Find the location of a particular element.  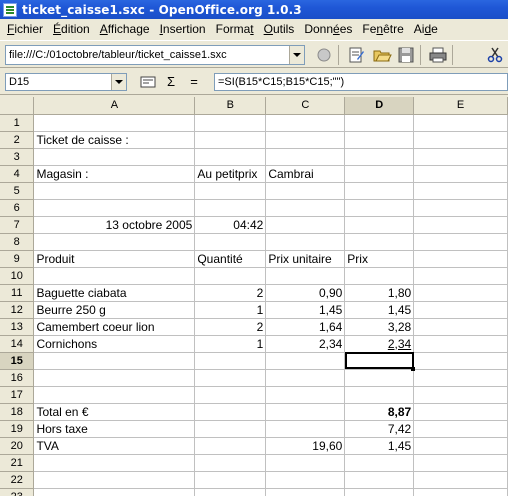

cell-a8 is located at coordinates (114, 242).